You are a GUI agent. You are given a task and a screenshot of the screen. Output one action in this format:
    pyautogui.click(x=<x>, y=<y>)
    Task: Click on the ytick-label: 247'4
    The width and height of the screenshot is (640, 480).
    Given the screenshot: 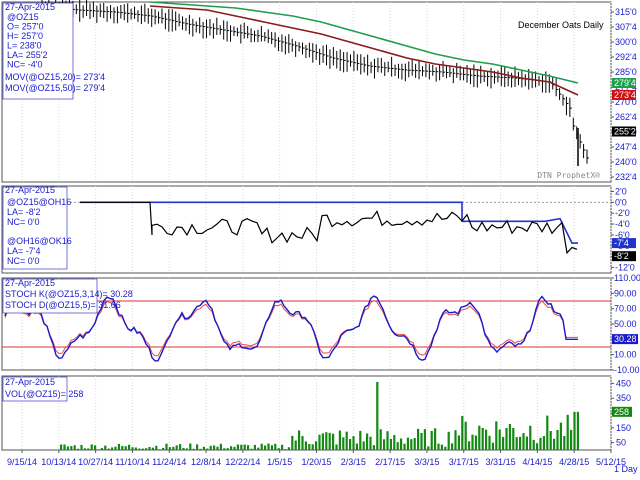 What is the action you would take?
    pyautogui.click(x=626, y=147)
    